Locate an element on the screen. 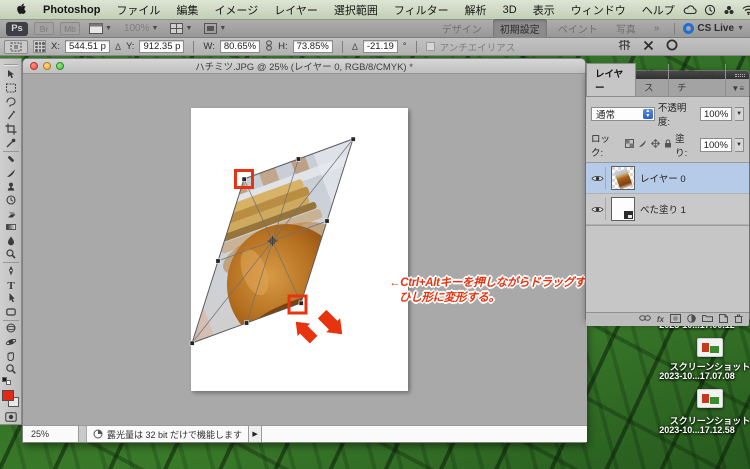  tool-magic-wand is located at coordinates (11, 116).